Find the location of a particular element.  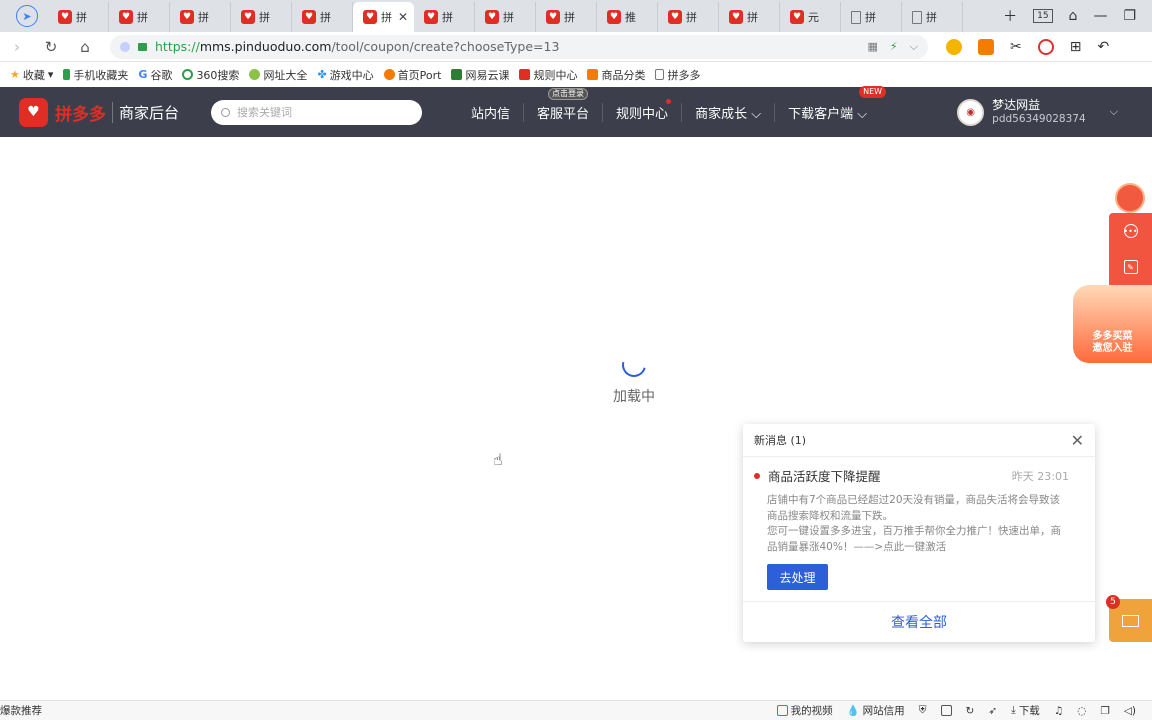

refresh-icon: ↻ is located at coordinates (970, 711).